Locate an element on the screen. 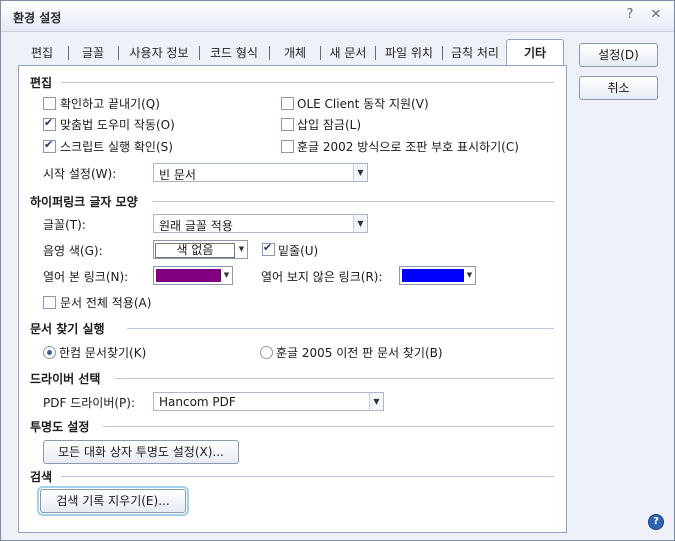 The image size is (675, 541). ole-client-checkbox is located at coordinates (287, 103).